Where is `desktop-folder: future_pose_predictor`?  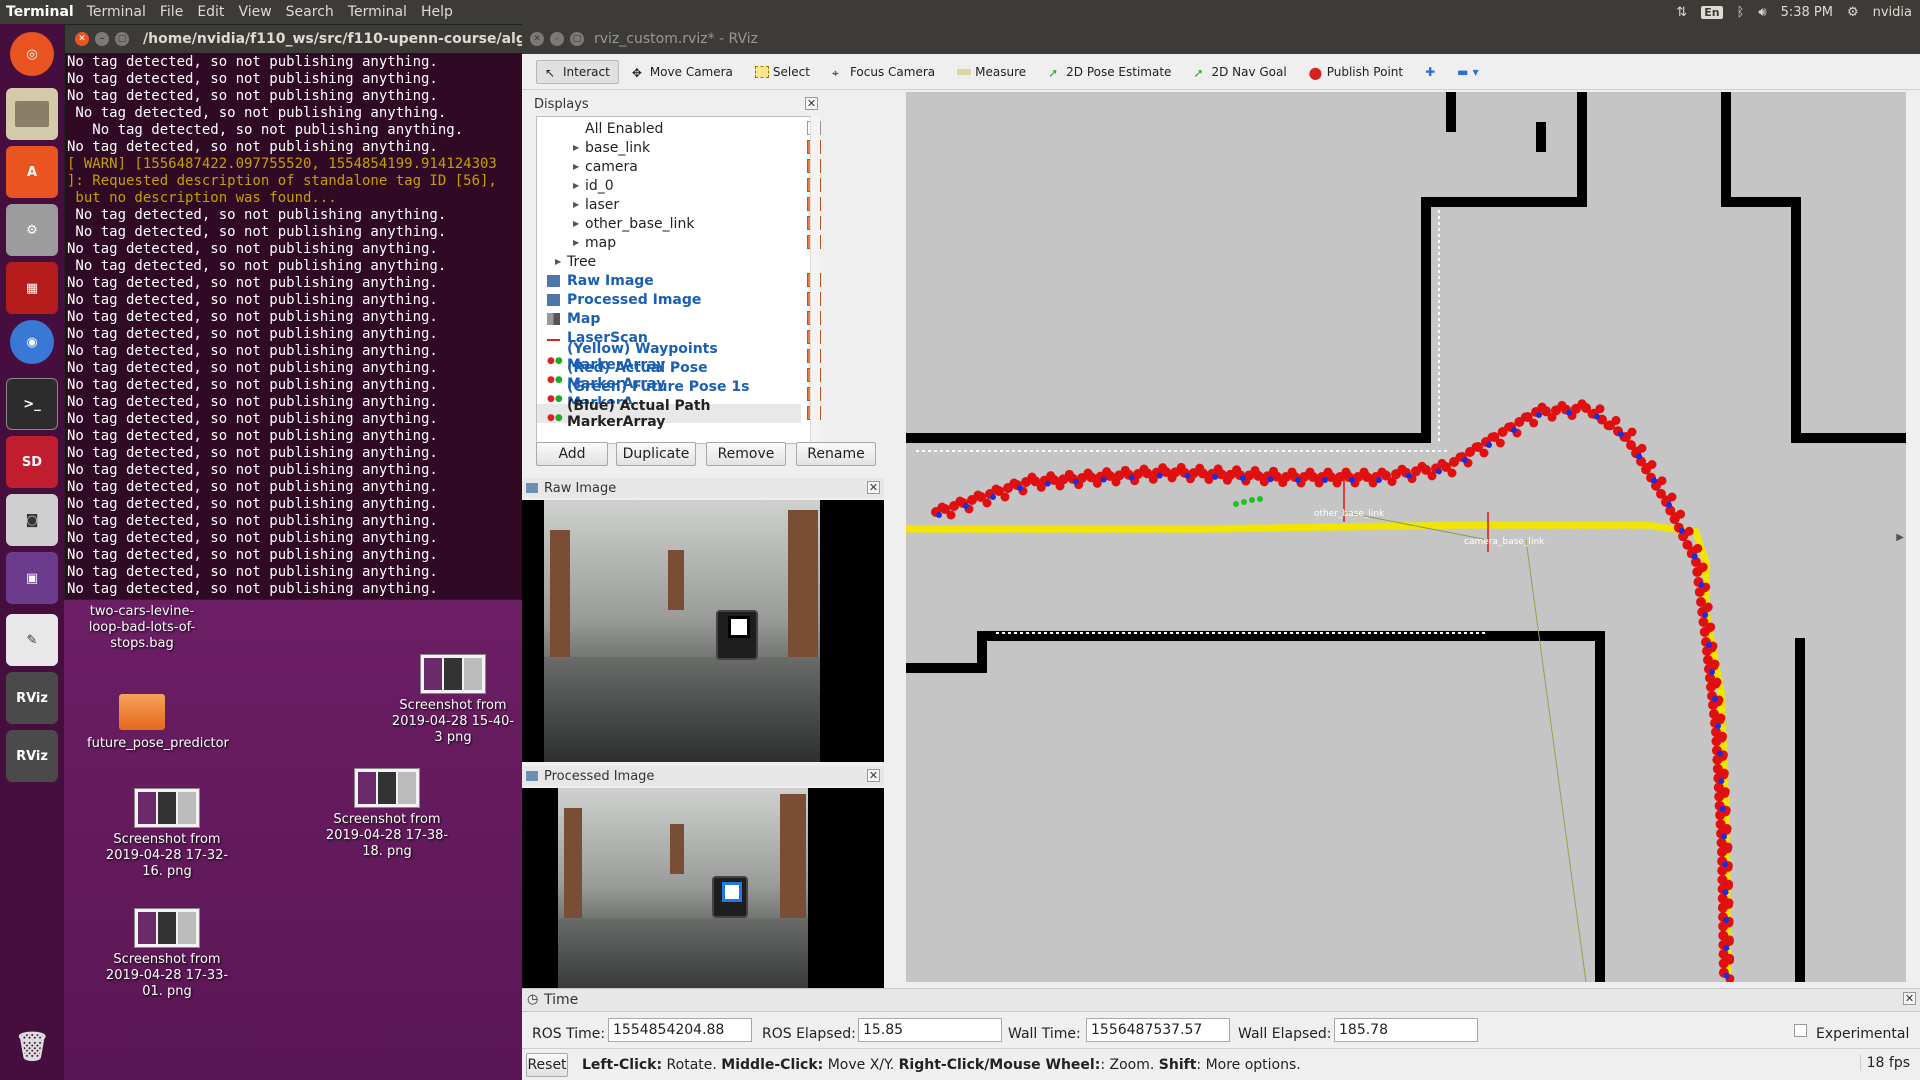
desktop-folder: future_pose_predictor is located at coordinates (148, 723).